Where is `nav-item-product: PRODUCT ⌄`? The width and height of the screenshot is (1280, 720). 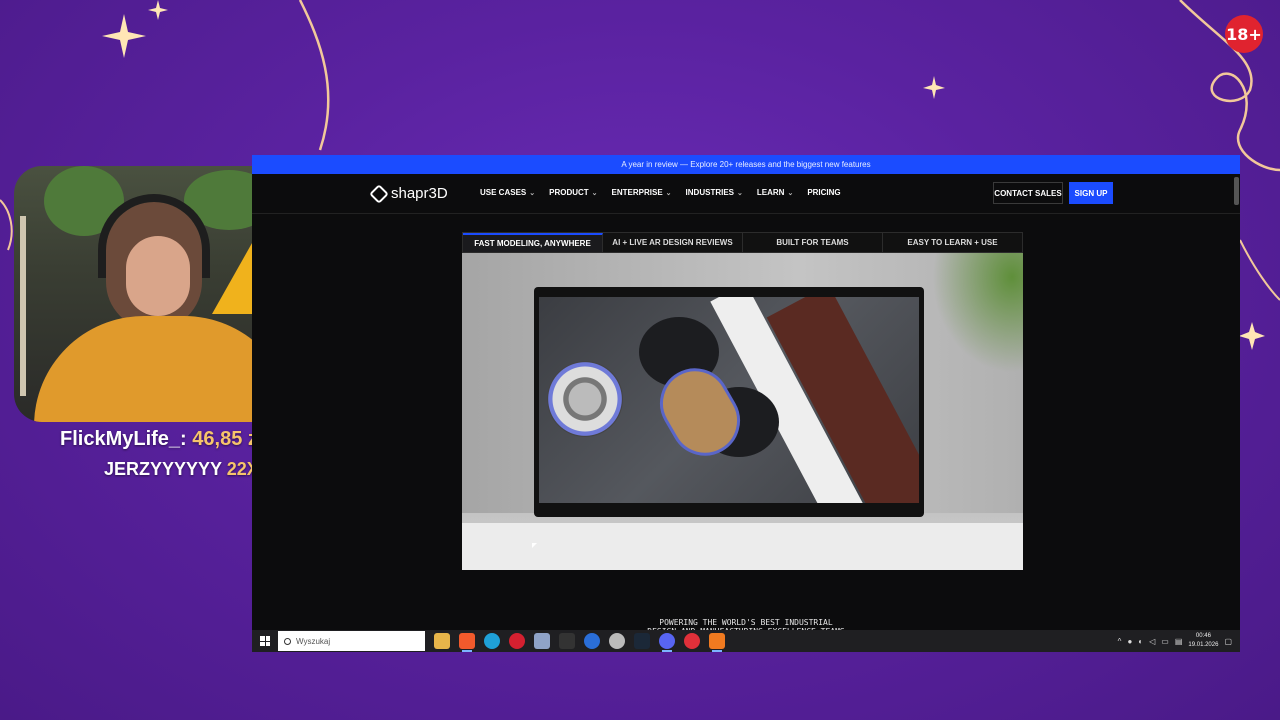 nav-item-product: PRODUCT ⌄ is located at coordinates (573, 192).